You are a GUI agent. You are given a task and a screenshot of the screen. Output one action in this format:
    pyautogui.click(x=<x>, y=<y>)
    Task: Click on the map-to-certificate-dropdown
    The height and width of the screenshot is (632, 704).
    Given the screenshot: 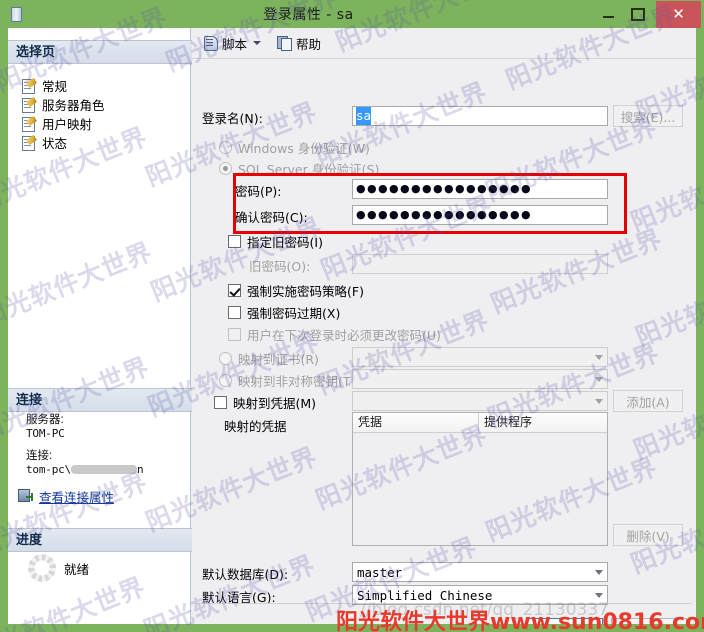 What is the action you would take?
    pyautogui.click(x=480, y=357)
    